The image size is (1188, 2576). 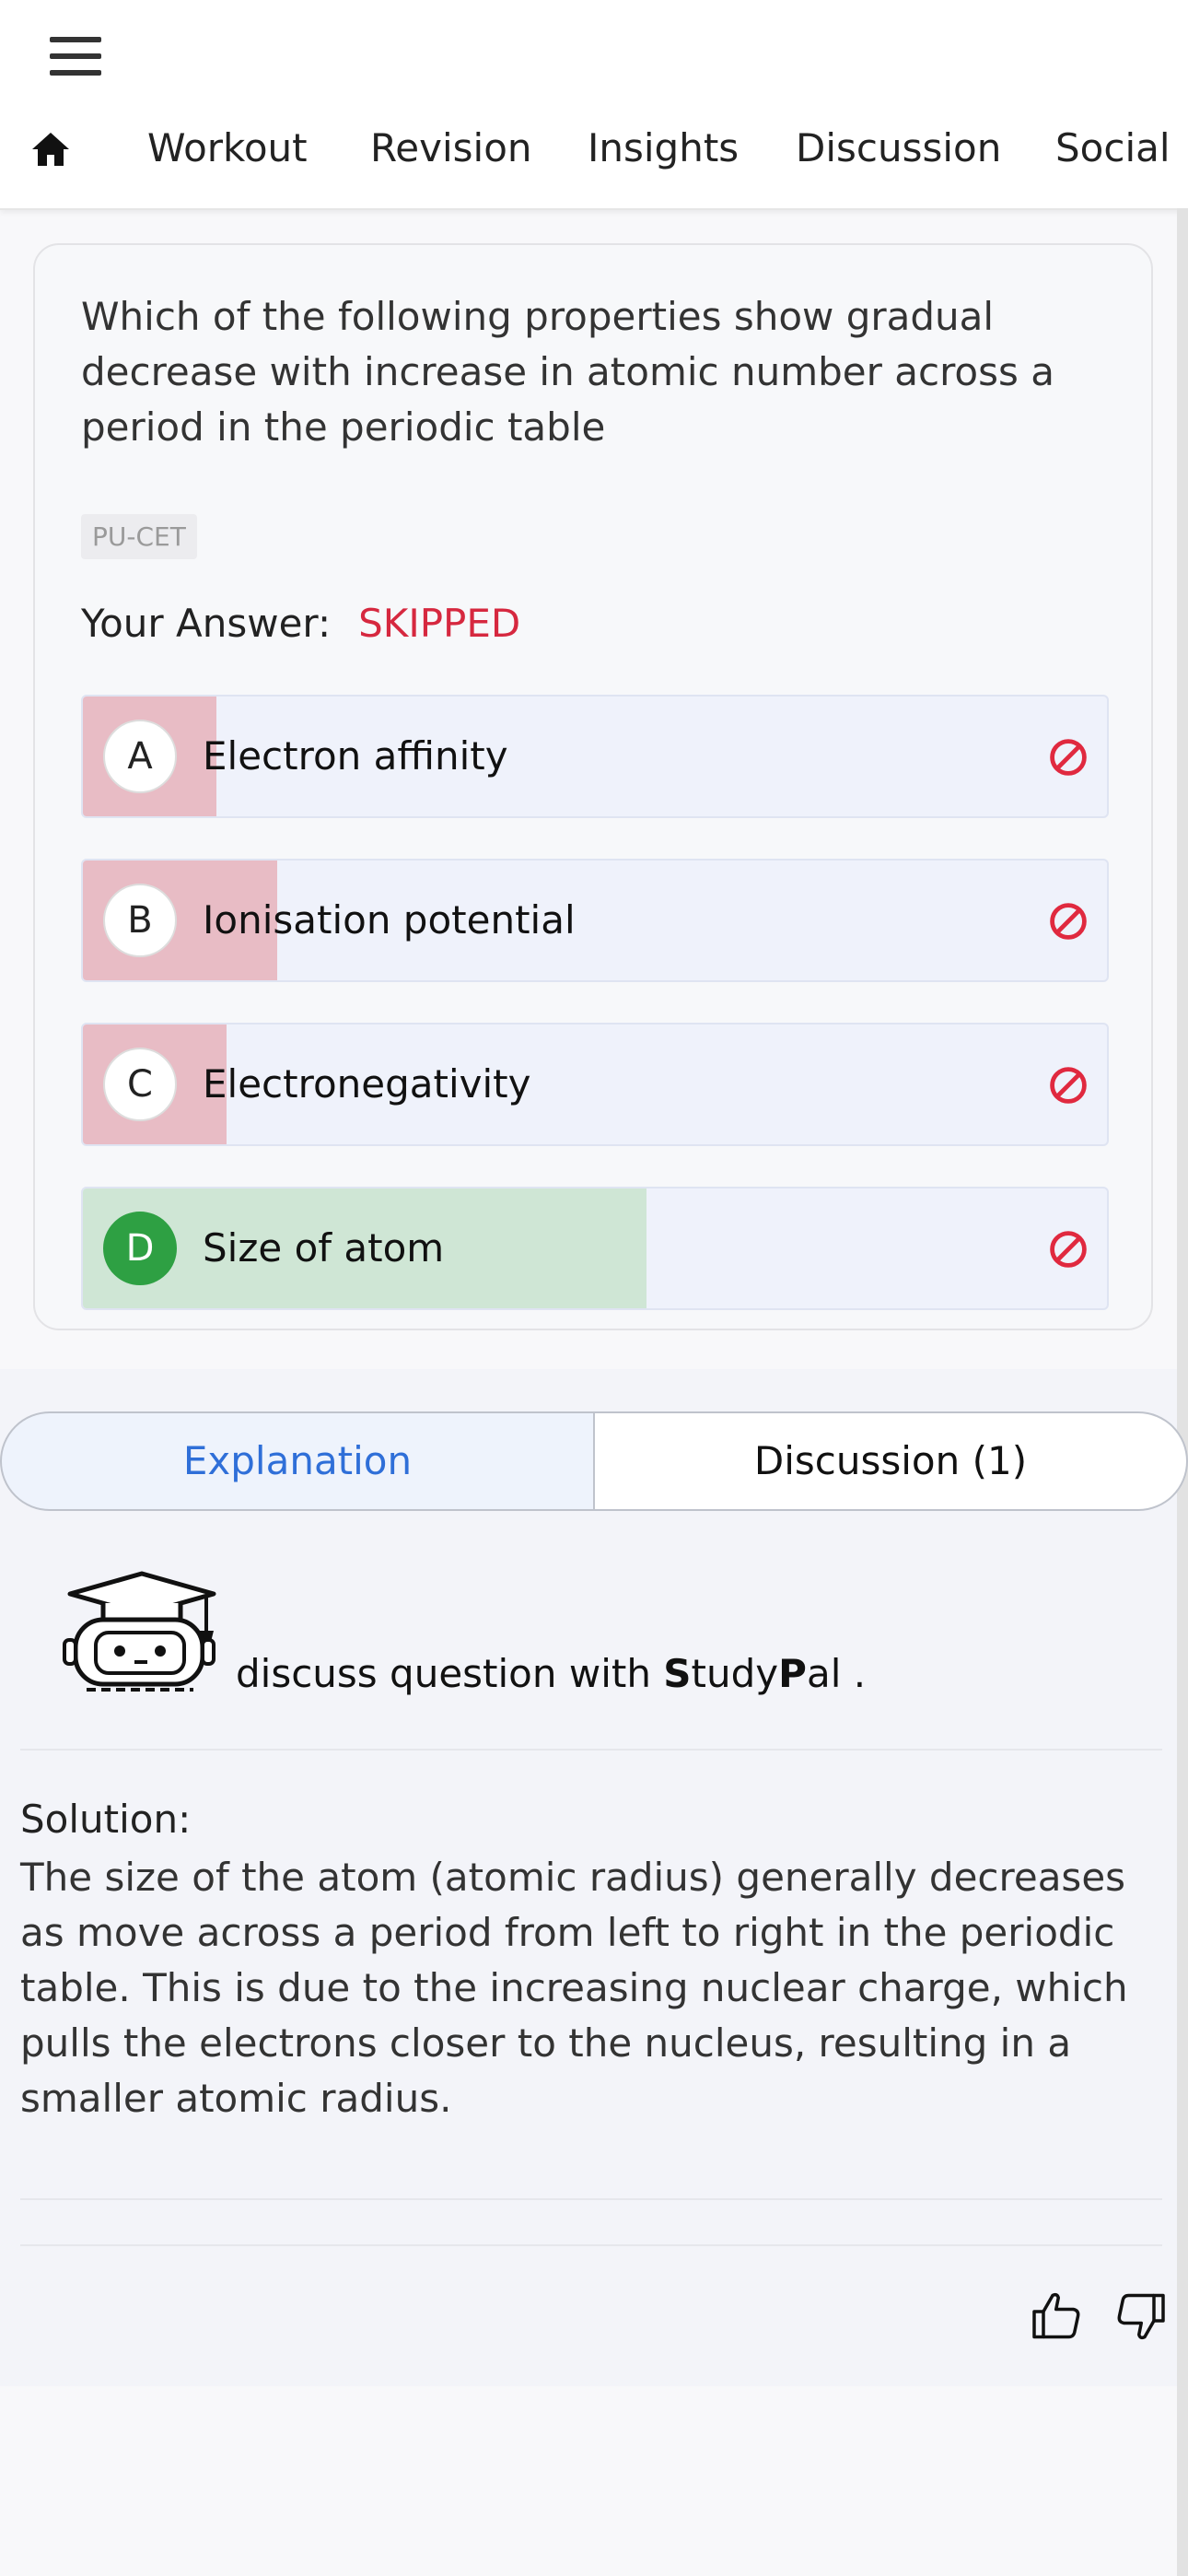 I want to click on studypal-al: al ., so click(x=836, y=1673).